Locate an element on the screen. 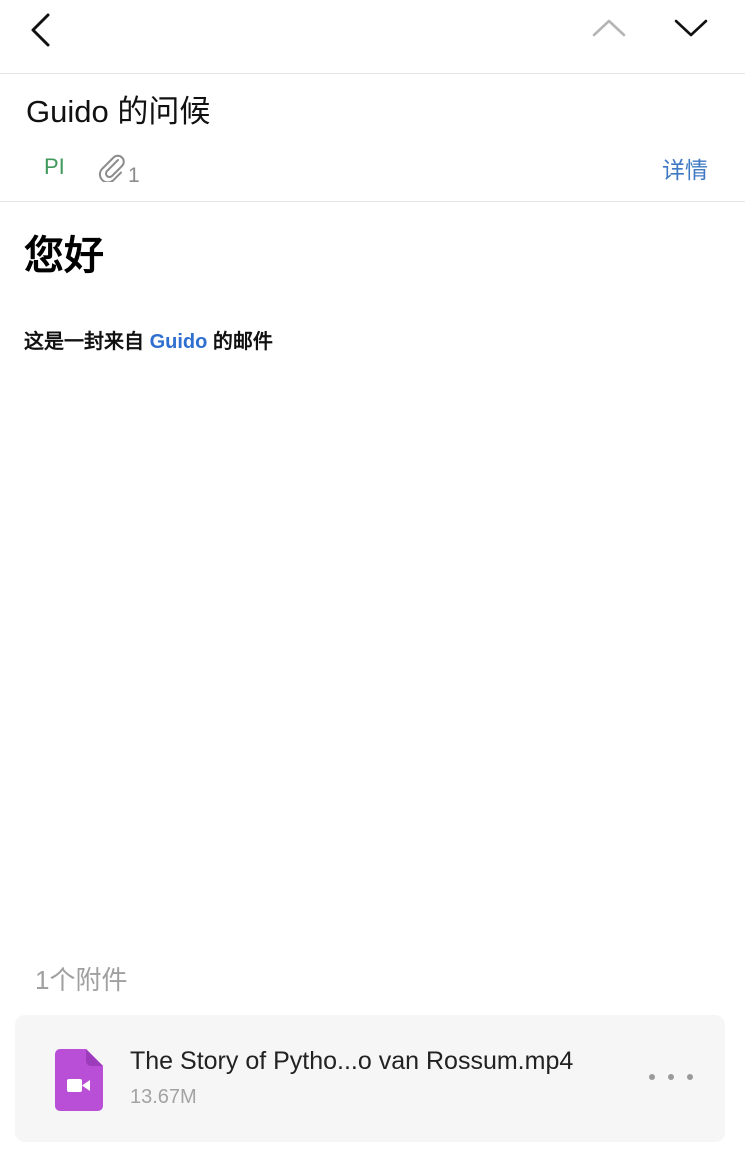 This screenshot has height=1176, width=745. email-subject: Guido 的问候 is located at coordinates (118, 111).